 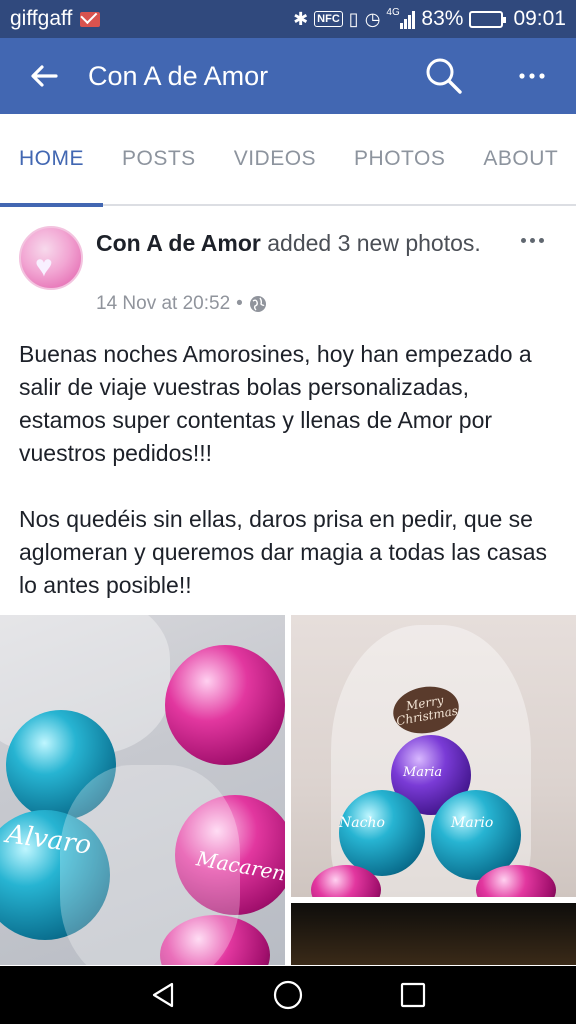 I want to click on home-nav-icon, so click(x=288, y=995).